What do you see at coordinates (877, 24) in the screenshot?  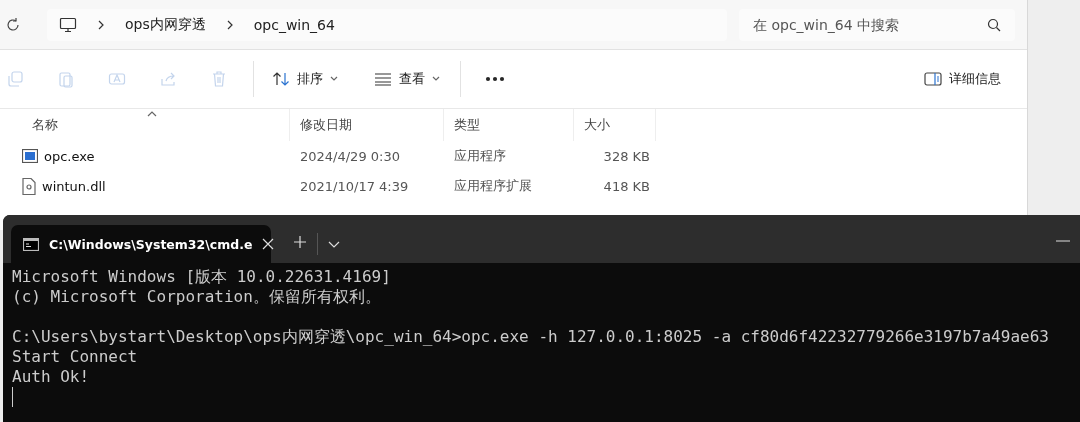 I see `search-field: 在 opc_win_64 中搜索` at bounding box center [877, 24].